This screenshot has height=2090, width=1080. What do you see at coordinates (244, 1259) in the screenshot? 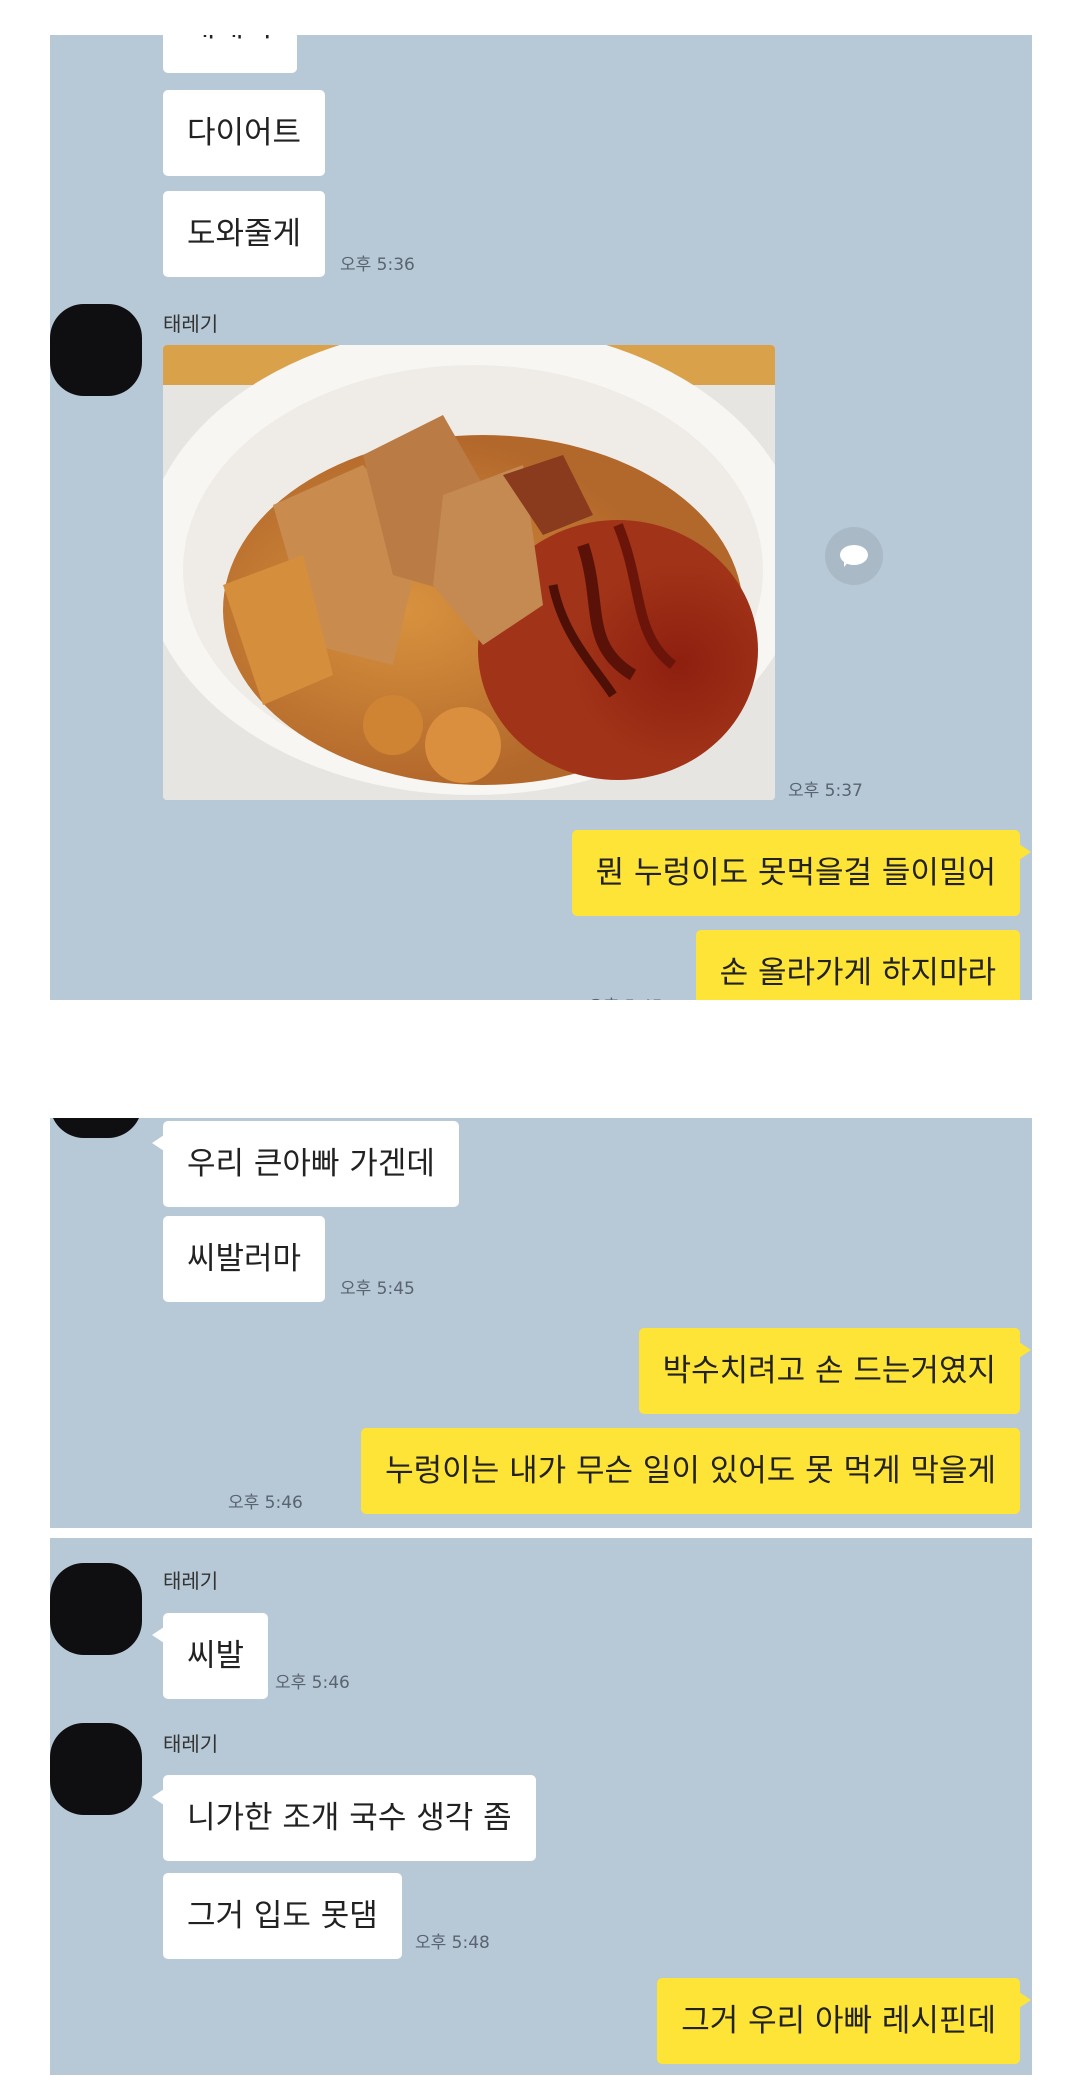
I see `message-bubble: 씨발러마` at bounding box center [244, 1259].